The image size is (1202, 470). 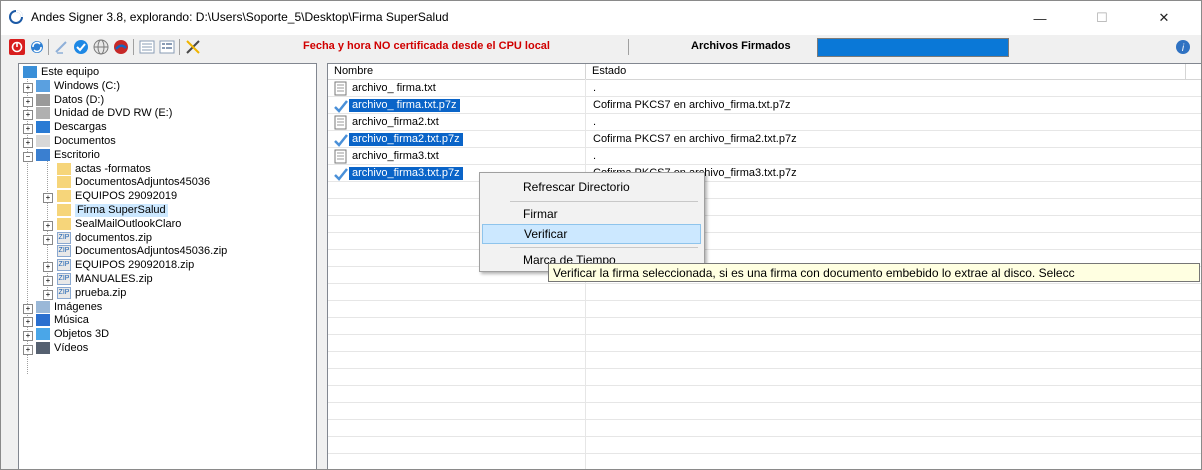 What do you see at coordinates (395, 156) in the screenshot?
I see `file-name: archivo_firma3.txt` at bounding box center [395, 156].